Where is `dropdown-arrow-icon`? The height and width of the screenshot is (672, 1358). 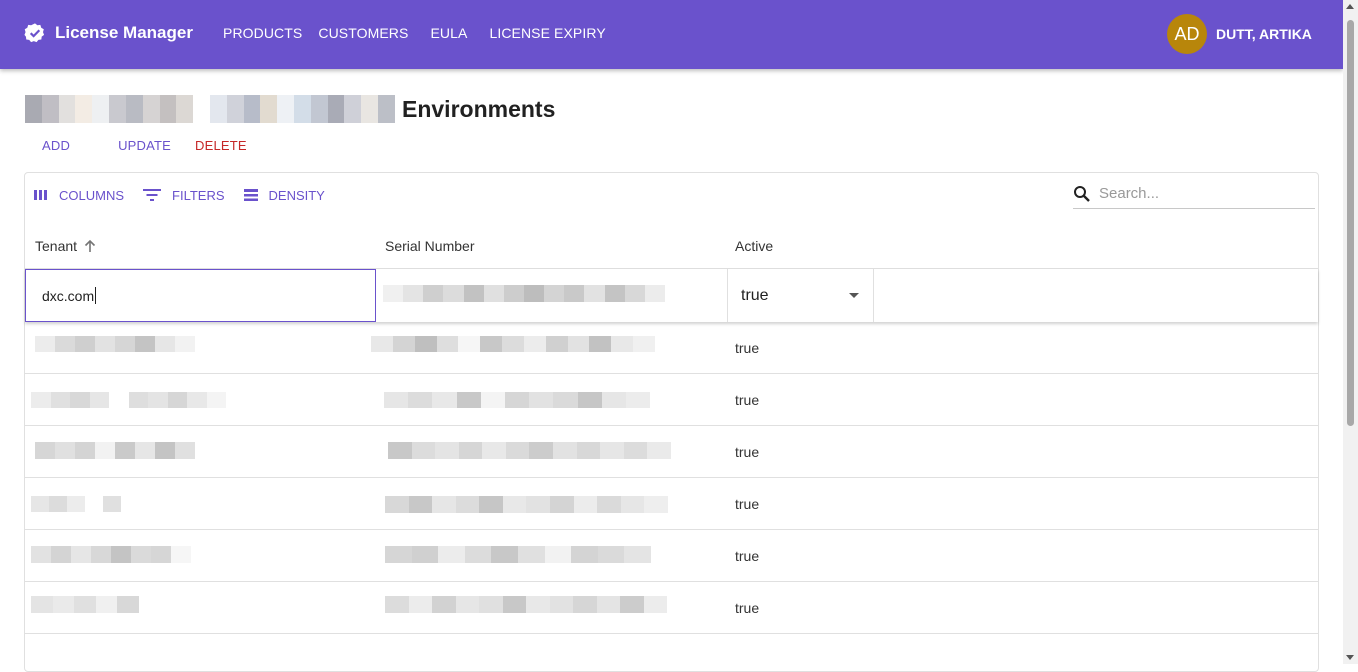
dropdown-arrow-icon is located at coordinates (854, 295).